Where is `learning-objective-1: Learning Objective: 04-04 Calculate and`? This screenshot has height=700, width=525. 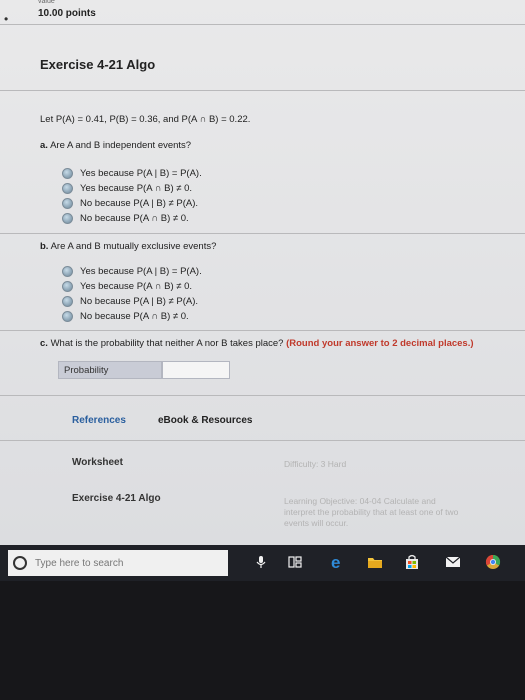 learning-objective-1: Learning Objective: 04-04 Calculate and is located at coordinates (360, 501).